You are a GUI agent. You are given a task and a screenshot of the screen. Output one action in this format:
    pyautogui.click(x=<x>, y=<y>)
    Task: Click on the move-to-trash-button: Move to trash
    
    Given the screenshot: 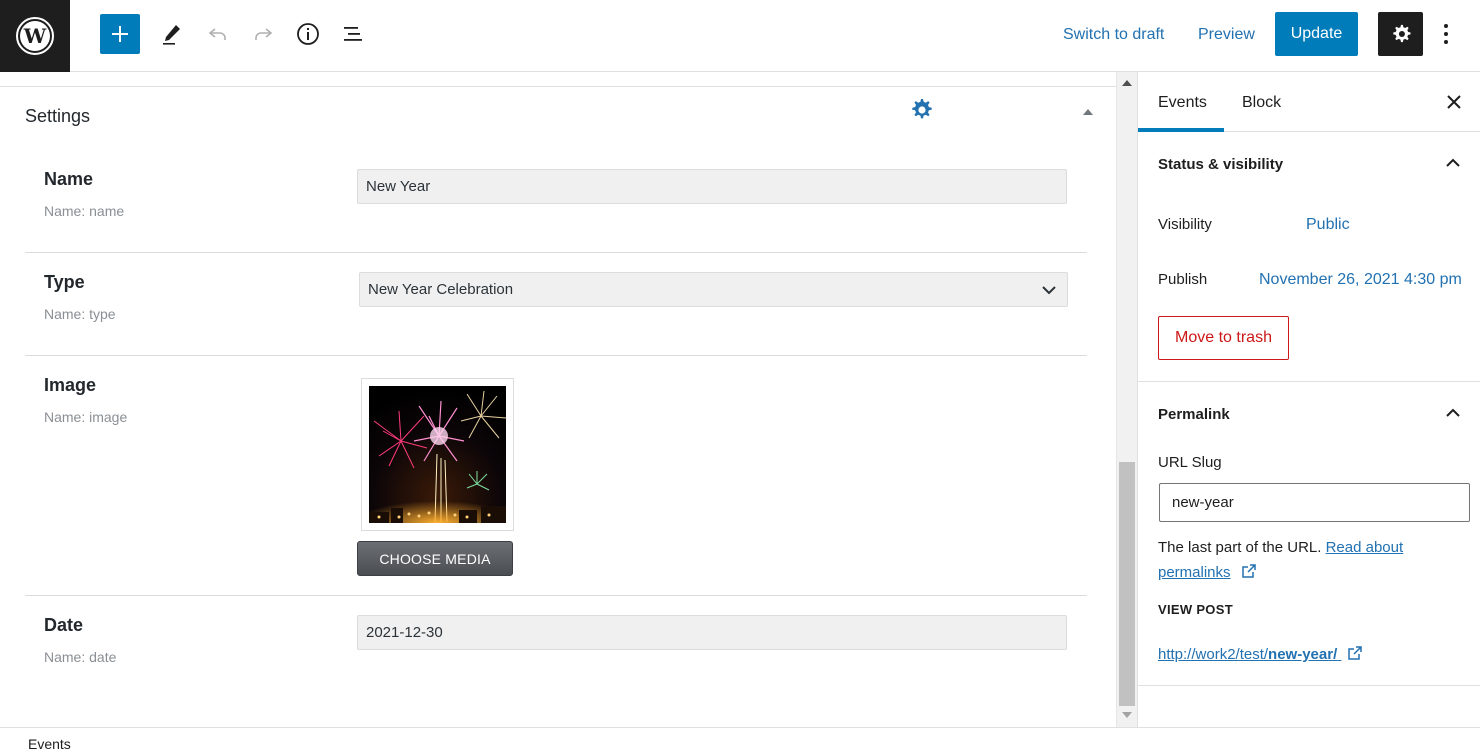 What is the action you would take?
    pyautogui.click(x=1223, y=338)
    